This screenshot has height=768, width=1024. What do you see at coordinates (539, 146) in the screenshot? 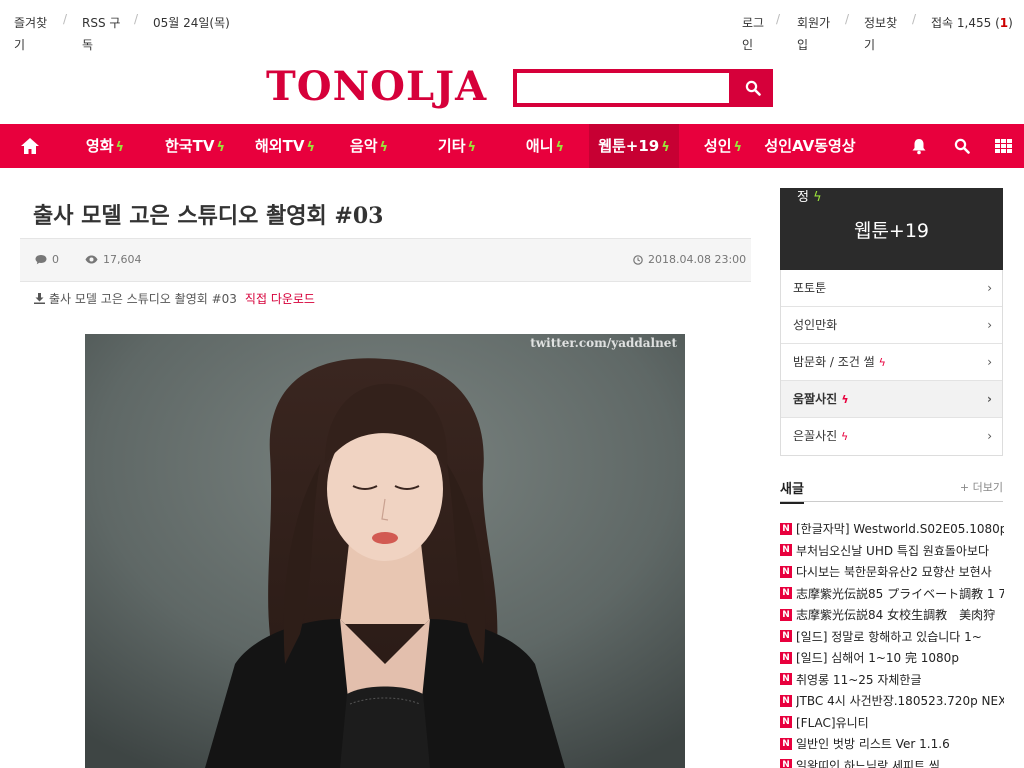
I see `nav-label: 애니` at bounding box center [539, 146].